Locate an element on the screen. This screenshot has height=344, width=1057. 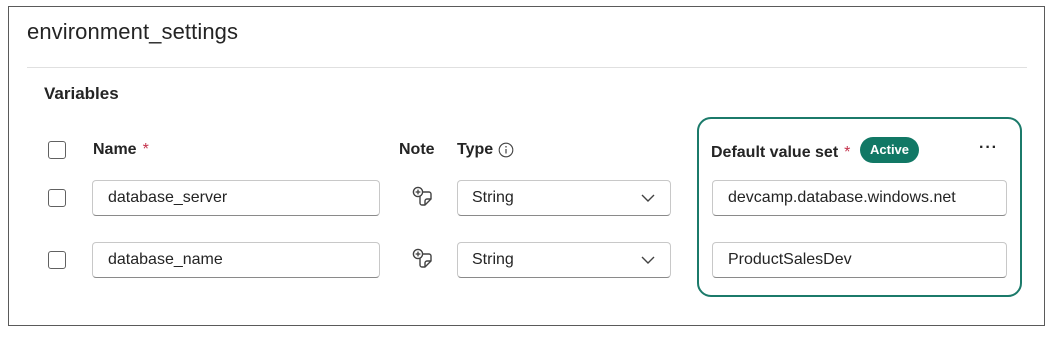
row-checkbox-database-server is located at coordinates (57, 198).